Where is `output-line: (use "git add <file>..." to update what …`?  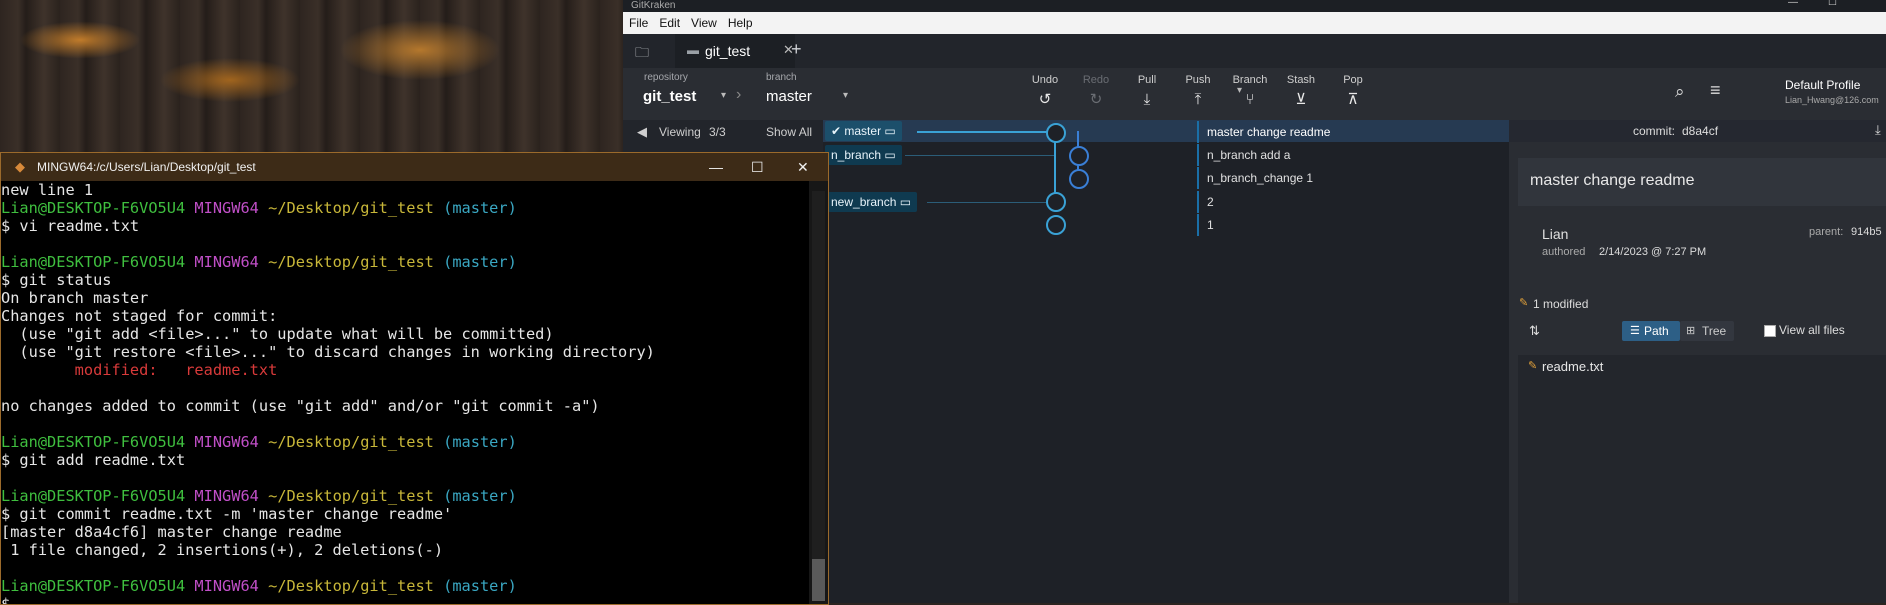 output-line: (use "git add <file>..." to update what … is located at coordinates (277, 334).